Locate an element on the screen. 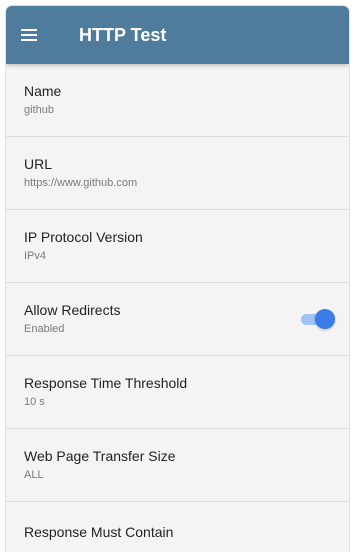 Image resolution: width=355 pixels, height=552 pixels. setting-label: Response Must Contain is located at coordinates (99, 532).